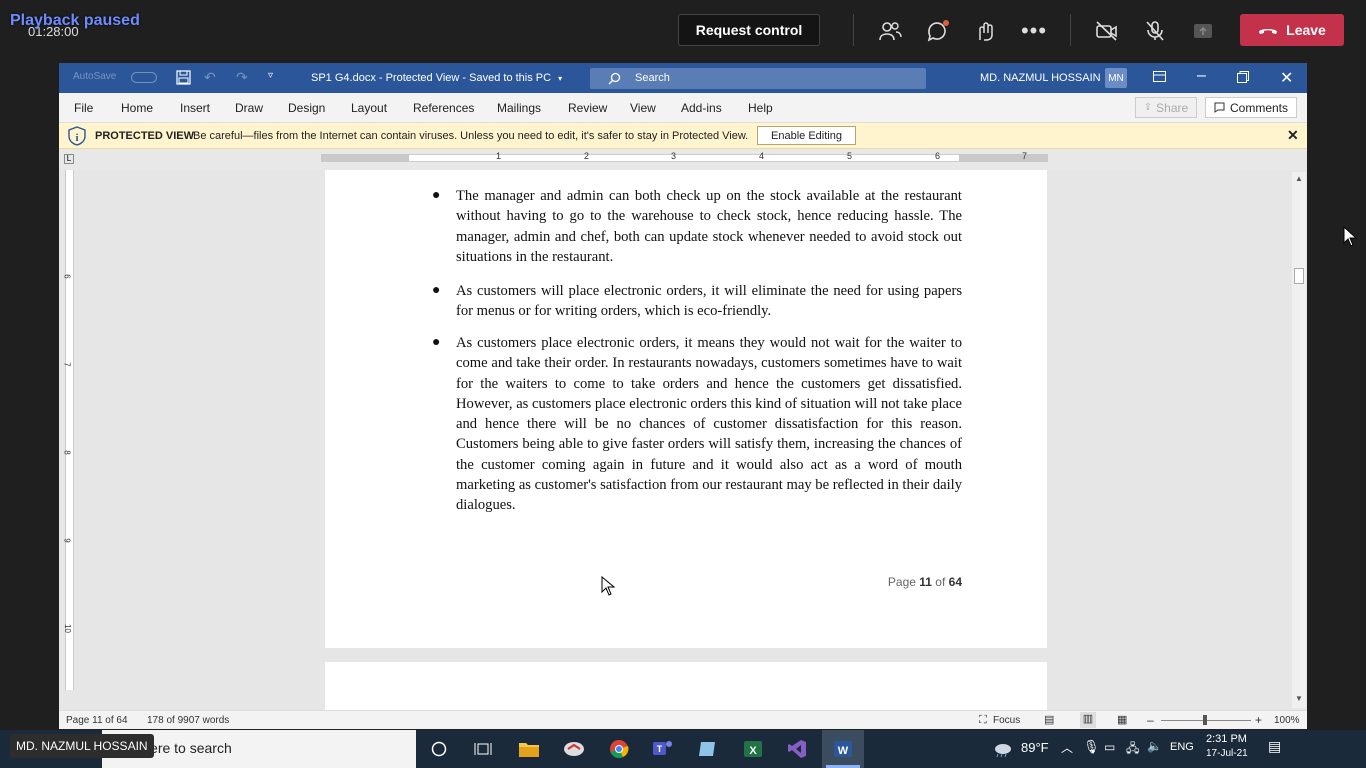  I want to click on weather-temp: 89°F, so click(1035, 747).